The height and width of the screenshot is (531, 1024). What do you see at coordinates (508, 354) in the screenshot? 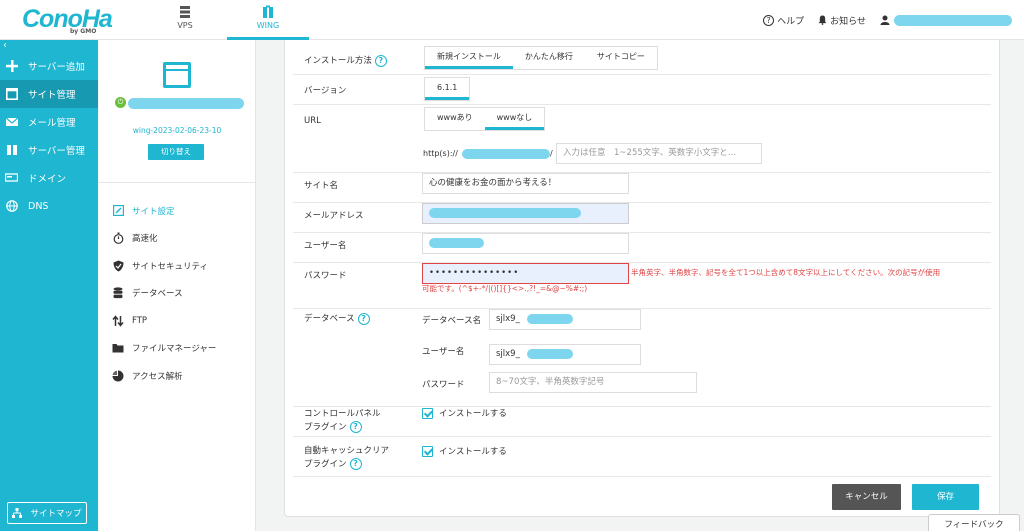
I see `db-user-prefix: sjlx9_` at bounding box center [508, 354].